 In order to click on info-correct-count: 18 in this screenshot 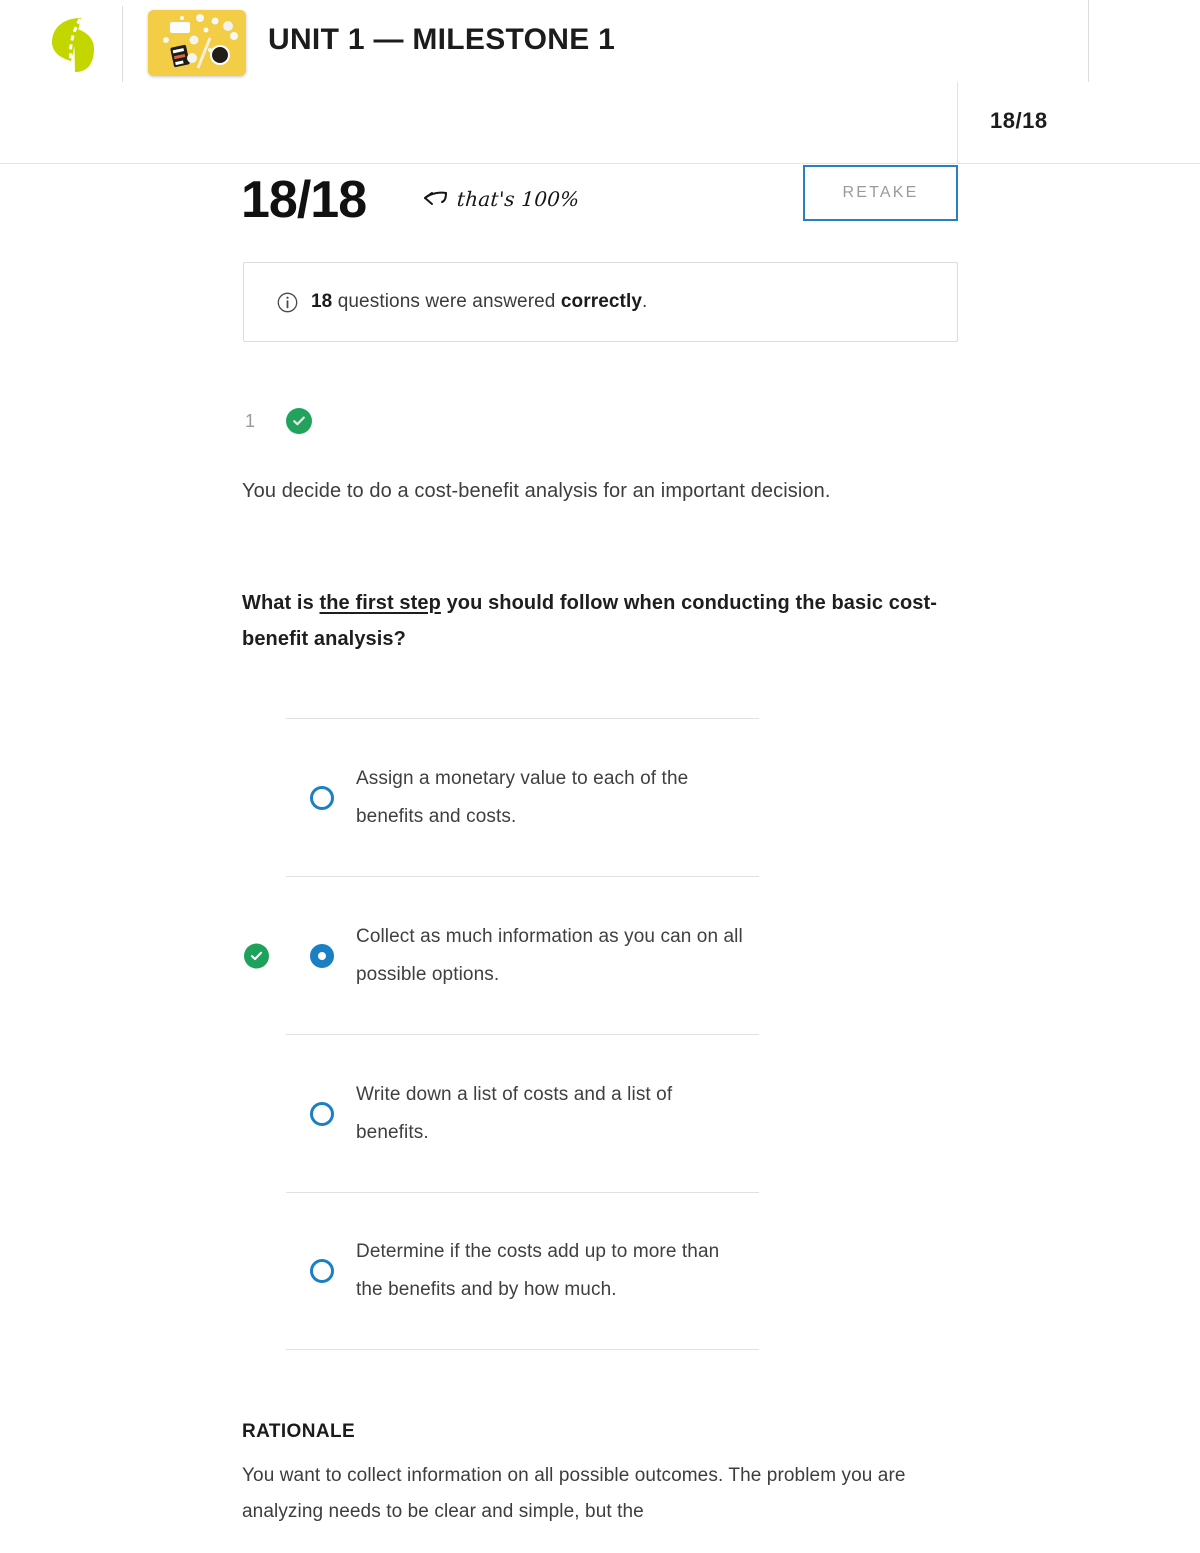, I will do `click(322, 301)`.